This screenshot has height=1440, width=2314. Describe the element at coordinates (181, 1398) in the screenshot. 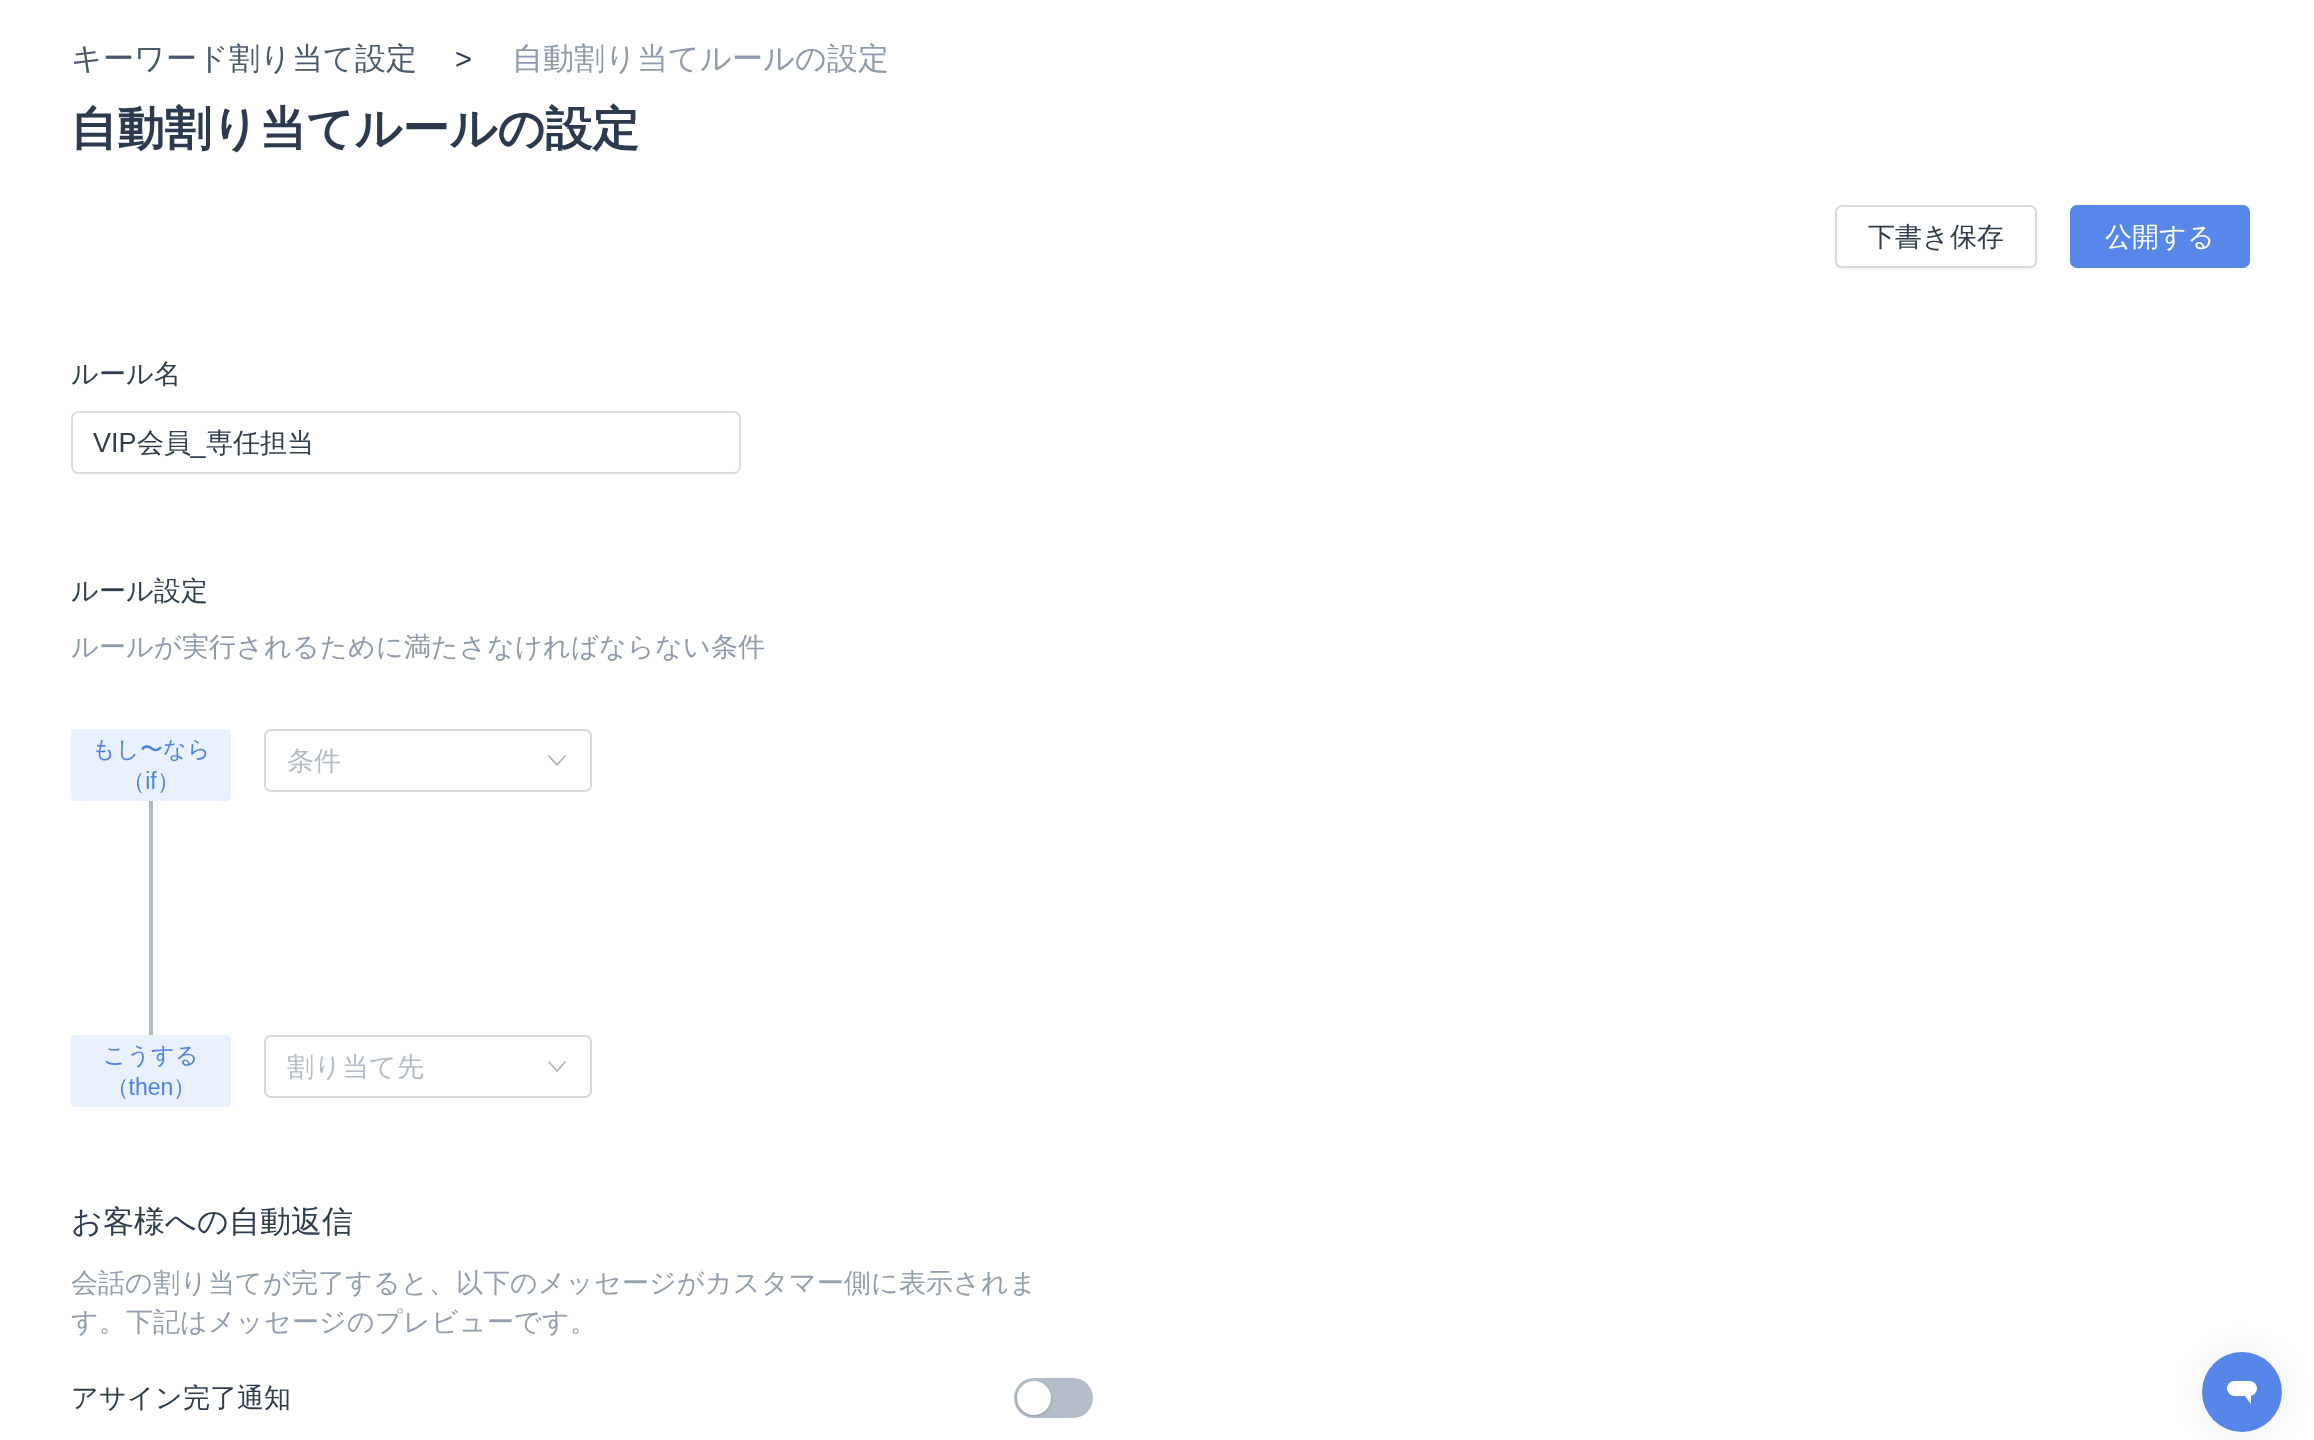

I see `toggle-label: アサイン完了通知` at that location.